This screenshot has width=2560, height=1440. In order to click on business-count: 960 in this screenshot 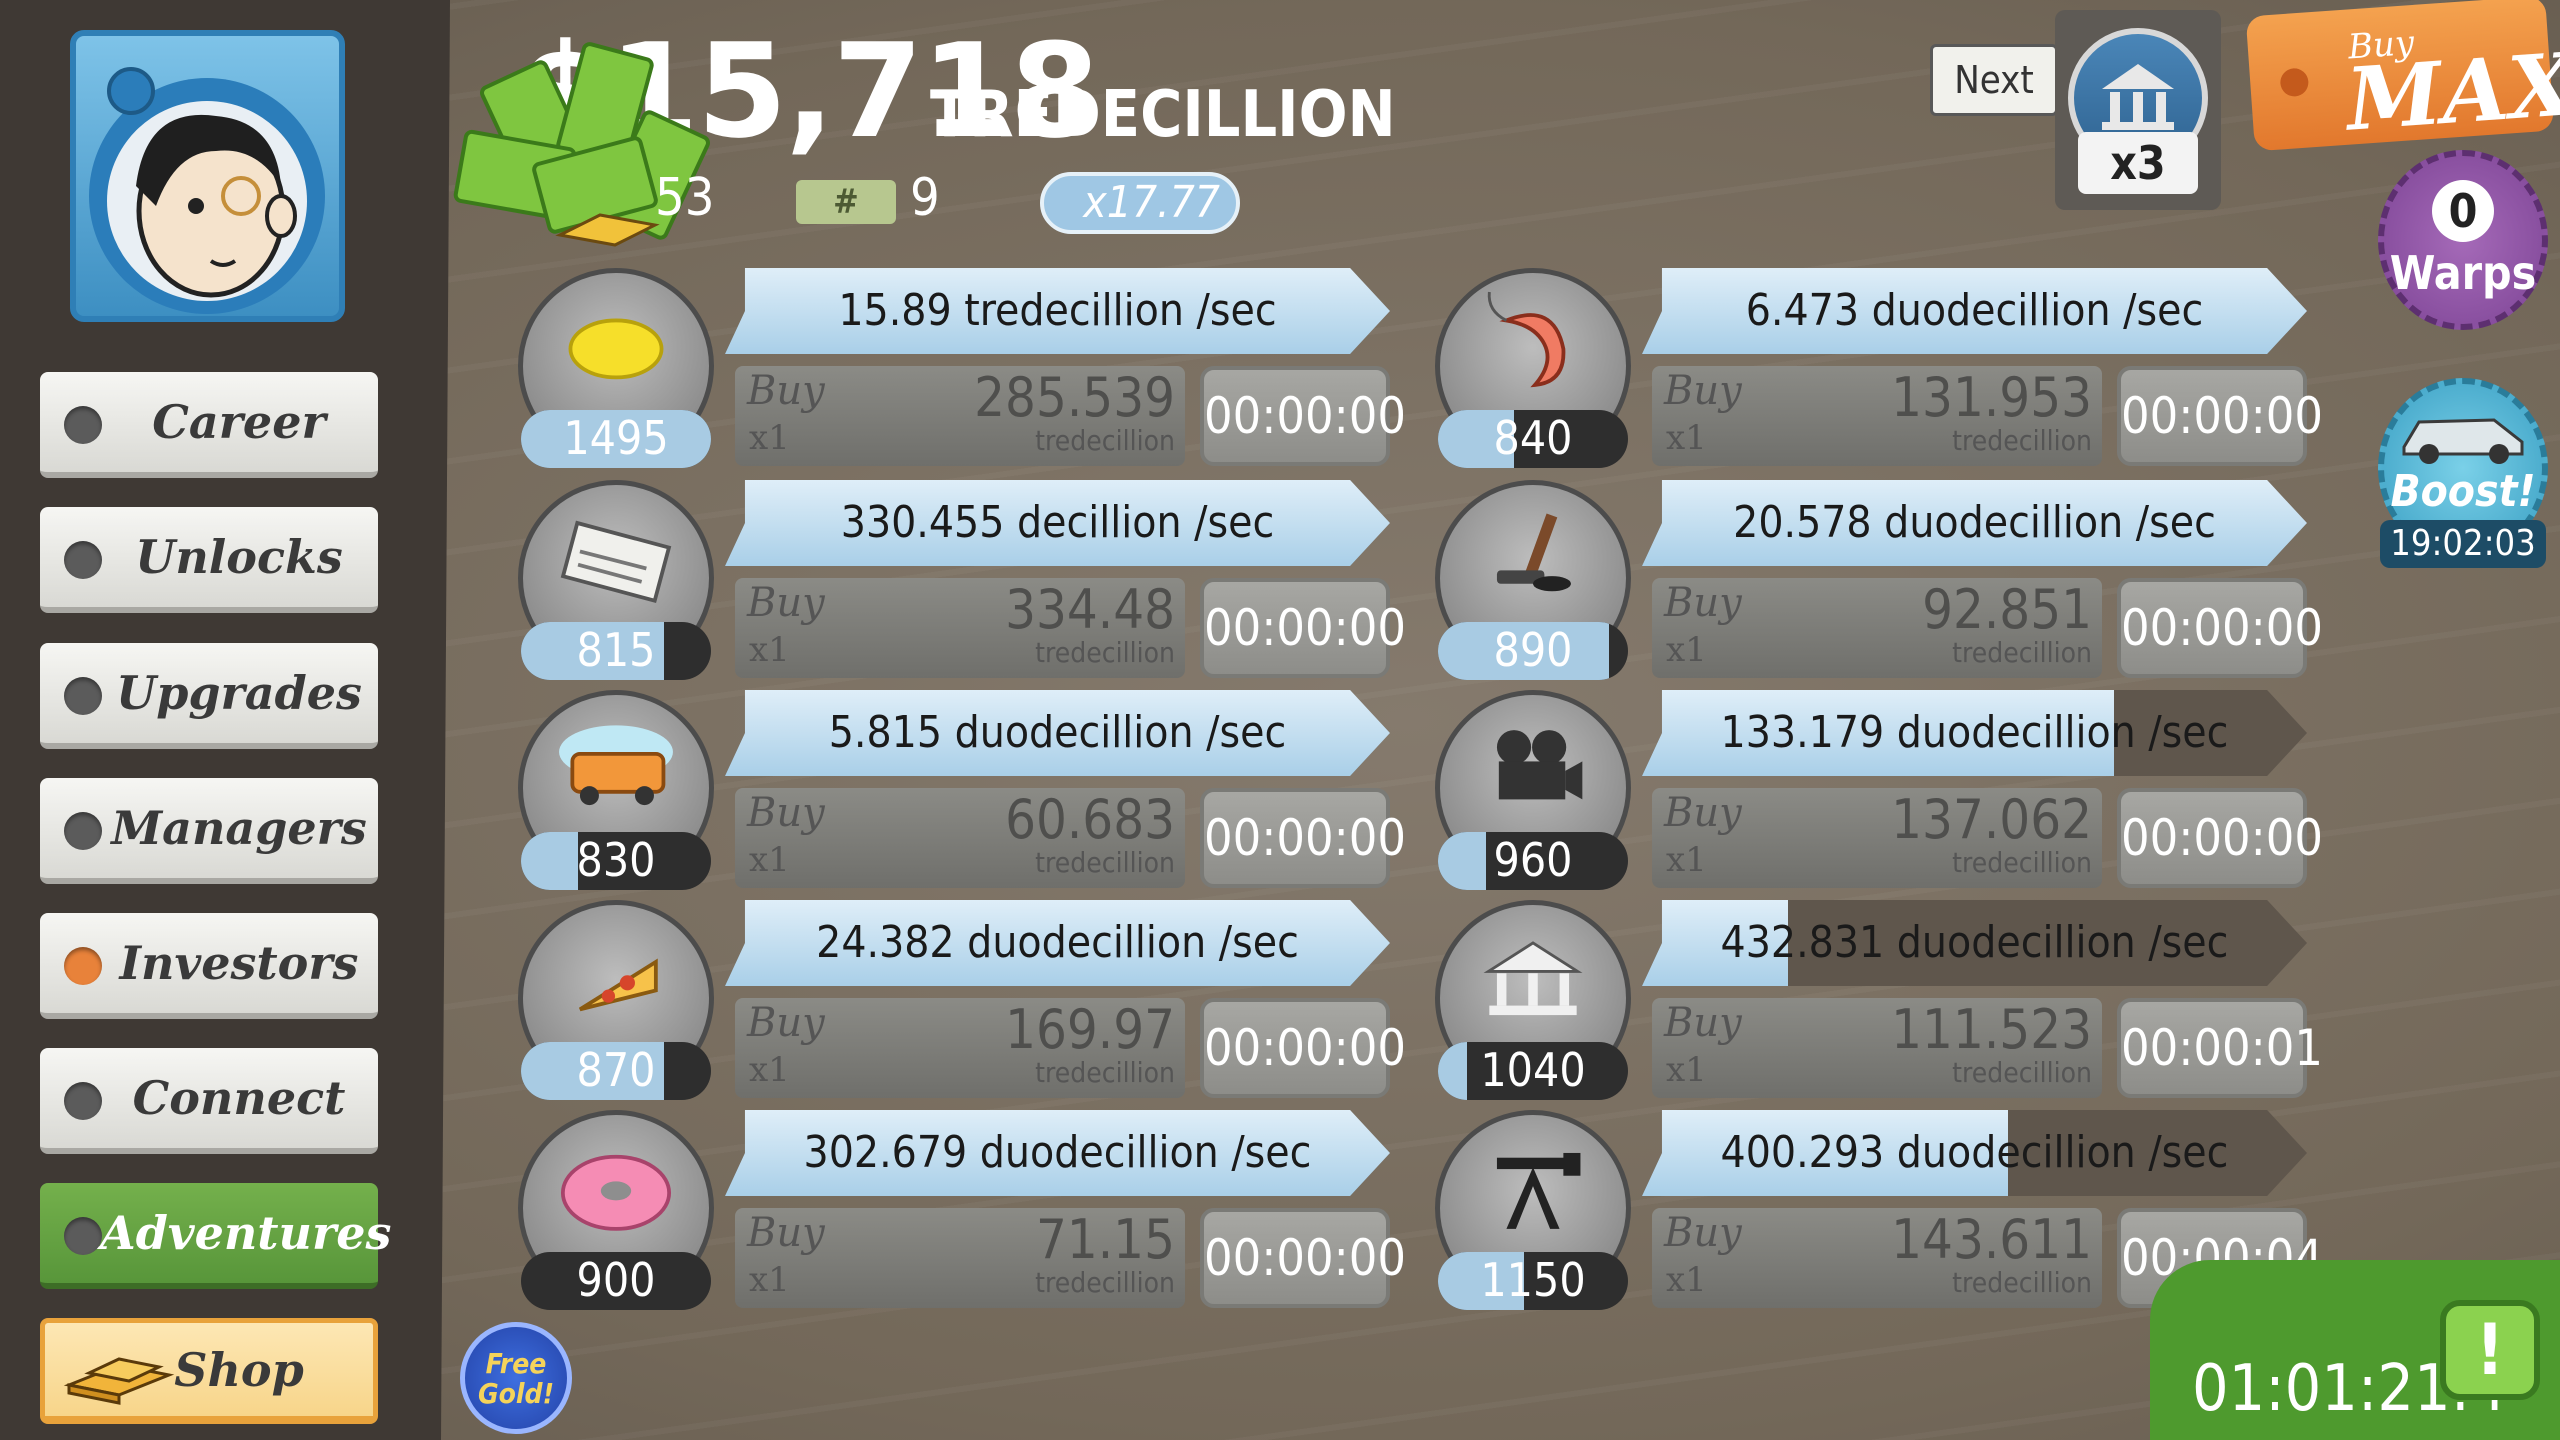, I will do `click(1533, 861)`.